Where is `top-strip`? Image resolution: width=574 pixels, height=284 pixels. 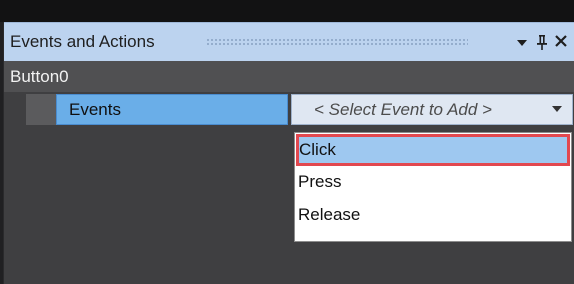
top-strip is located at coordinates (287, 11).